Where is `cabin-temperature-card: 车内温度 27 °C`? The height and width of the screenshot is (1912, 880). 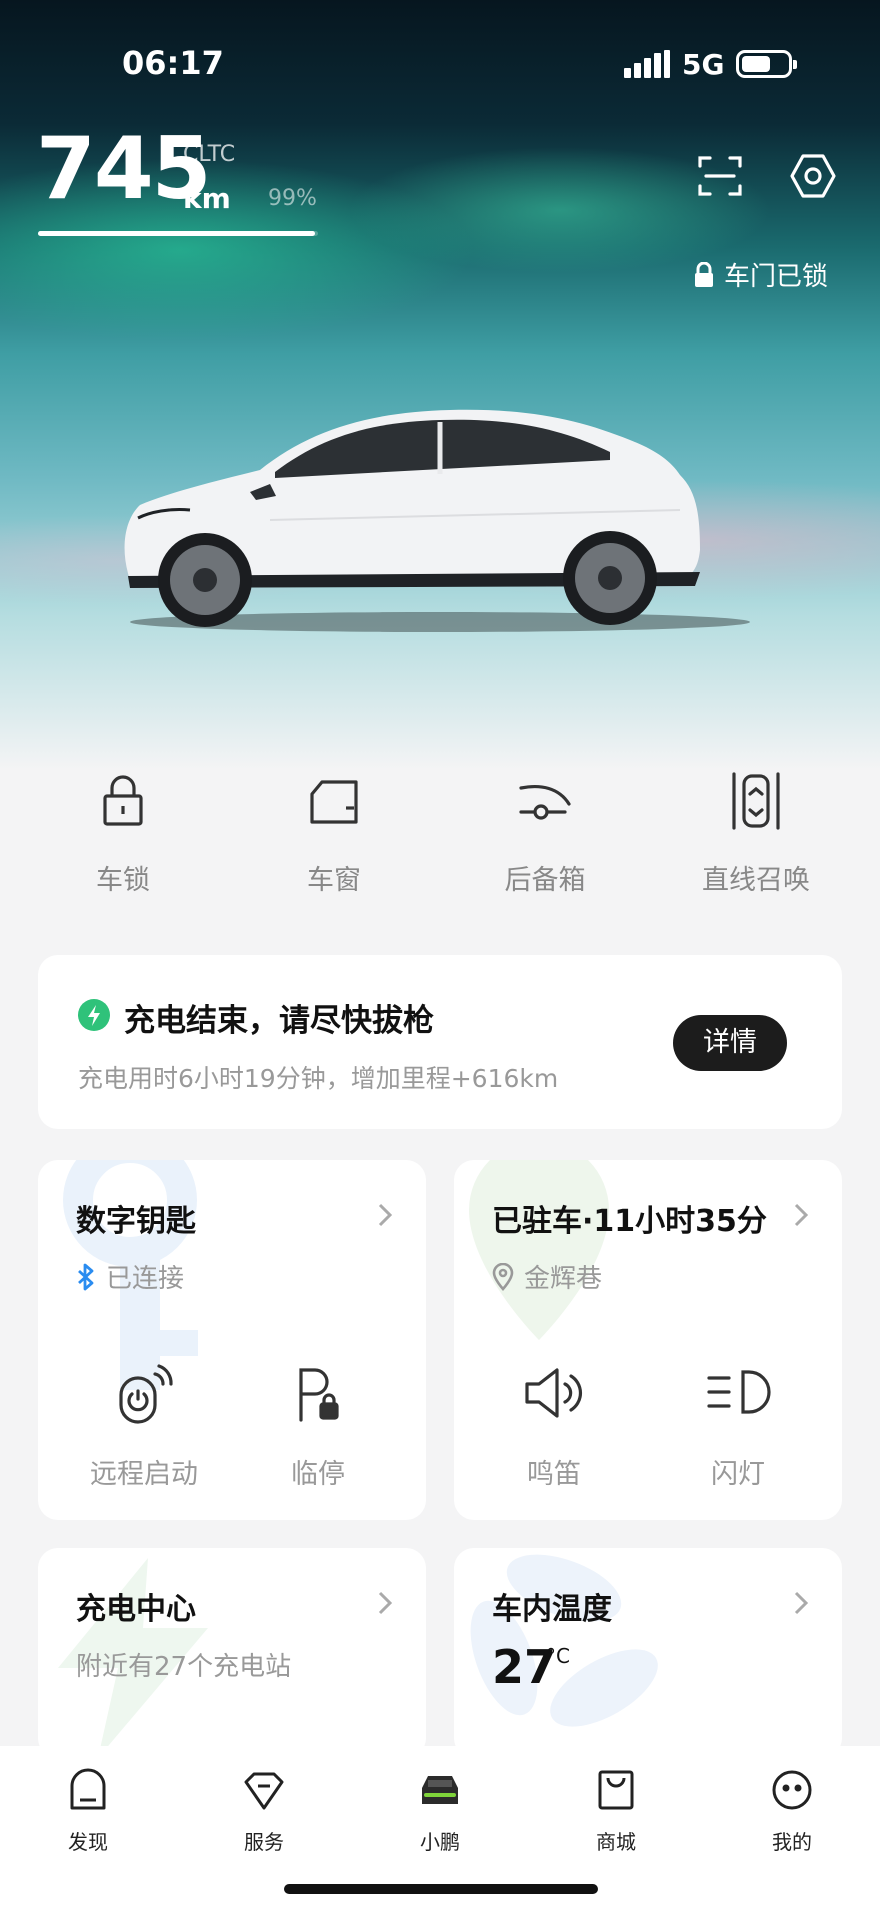 cabin-temperature-card: 车内温度 27 °C is located at coordinates (648, 1653).